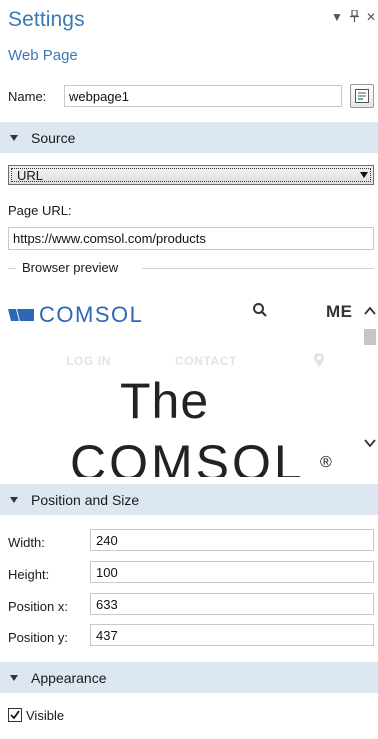  What do you see at coordinates (38, 606) in the screenshot?
I see `position-x-label: Position x:` at bounding box center [38, 606].